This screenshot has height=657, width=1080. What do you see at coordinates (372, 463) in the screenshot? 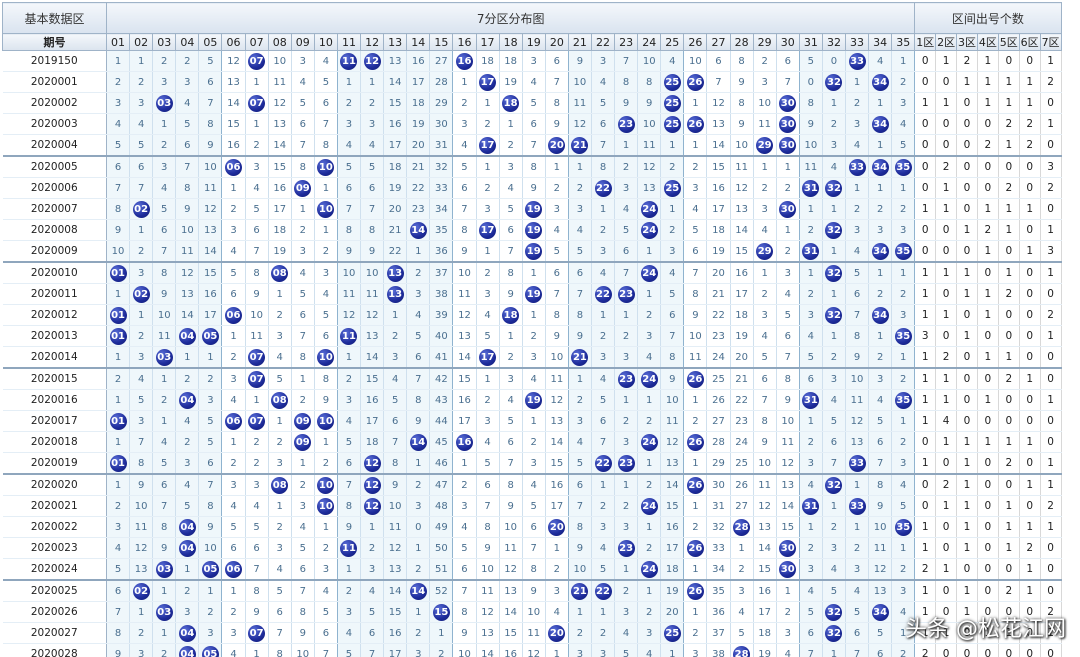
I see `drawn-ball: 12` at bounding box center [372, 463].